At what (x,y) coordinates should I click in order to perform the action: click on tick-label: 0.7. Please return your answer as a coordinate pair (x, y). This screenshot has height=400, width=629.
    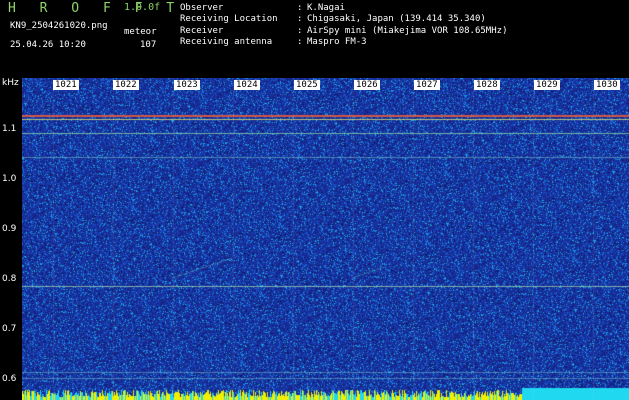
    Looking at the image, I should click on (9, 329).